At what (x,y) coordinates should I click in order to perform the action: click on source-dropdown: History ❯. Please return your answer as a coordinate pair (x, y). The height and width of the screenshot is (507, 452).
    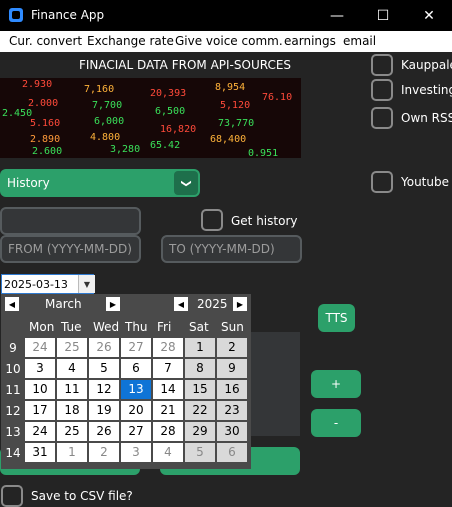
    Looking at the image, I should click on (100, 183).